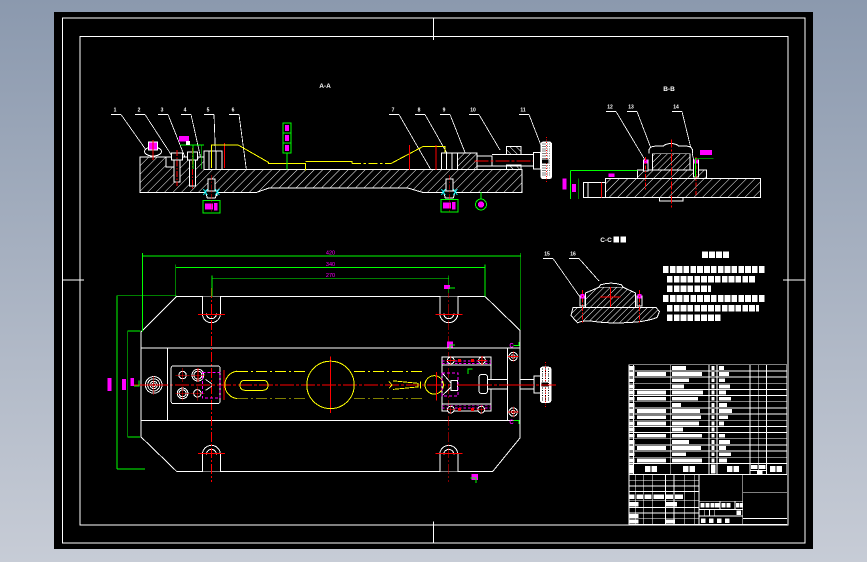  I want to click on svg-text: 13, so click(631, 108).